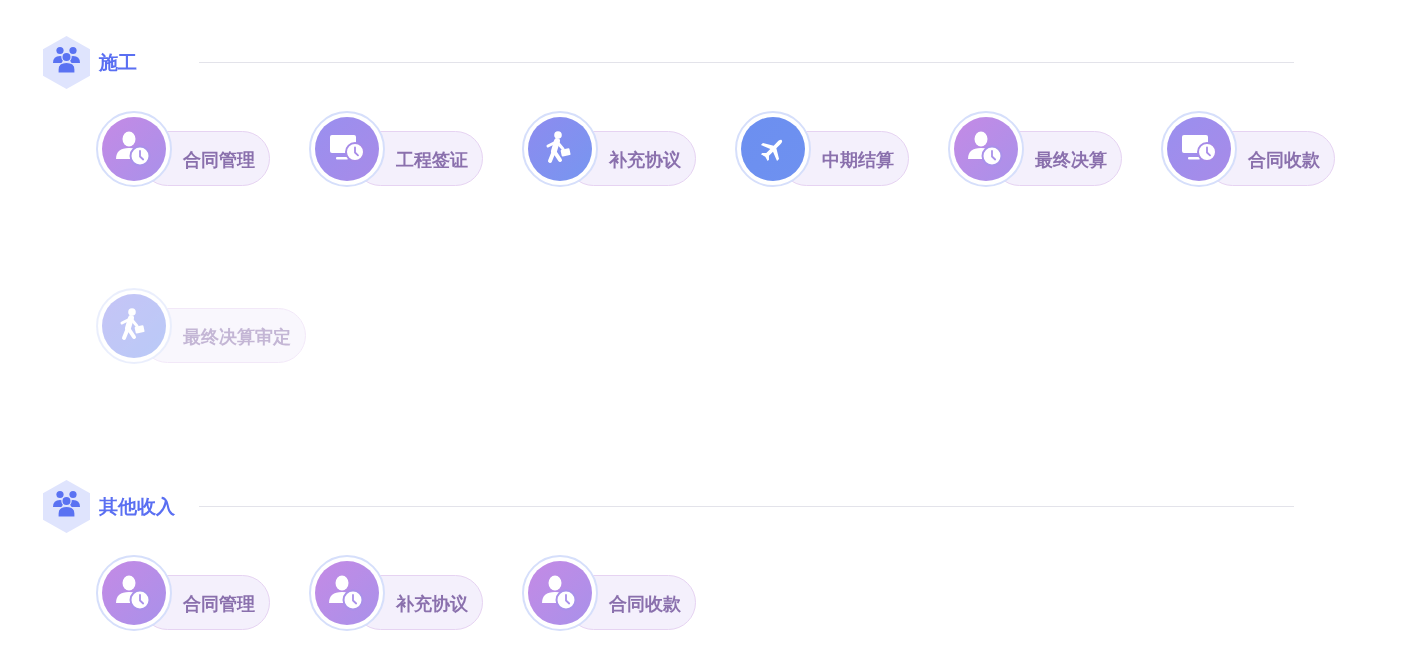  Describe the element at coordinates (118, 62) in the screenshot. I see `section-title: 施工` at that location.